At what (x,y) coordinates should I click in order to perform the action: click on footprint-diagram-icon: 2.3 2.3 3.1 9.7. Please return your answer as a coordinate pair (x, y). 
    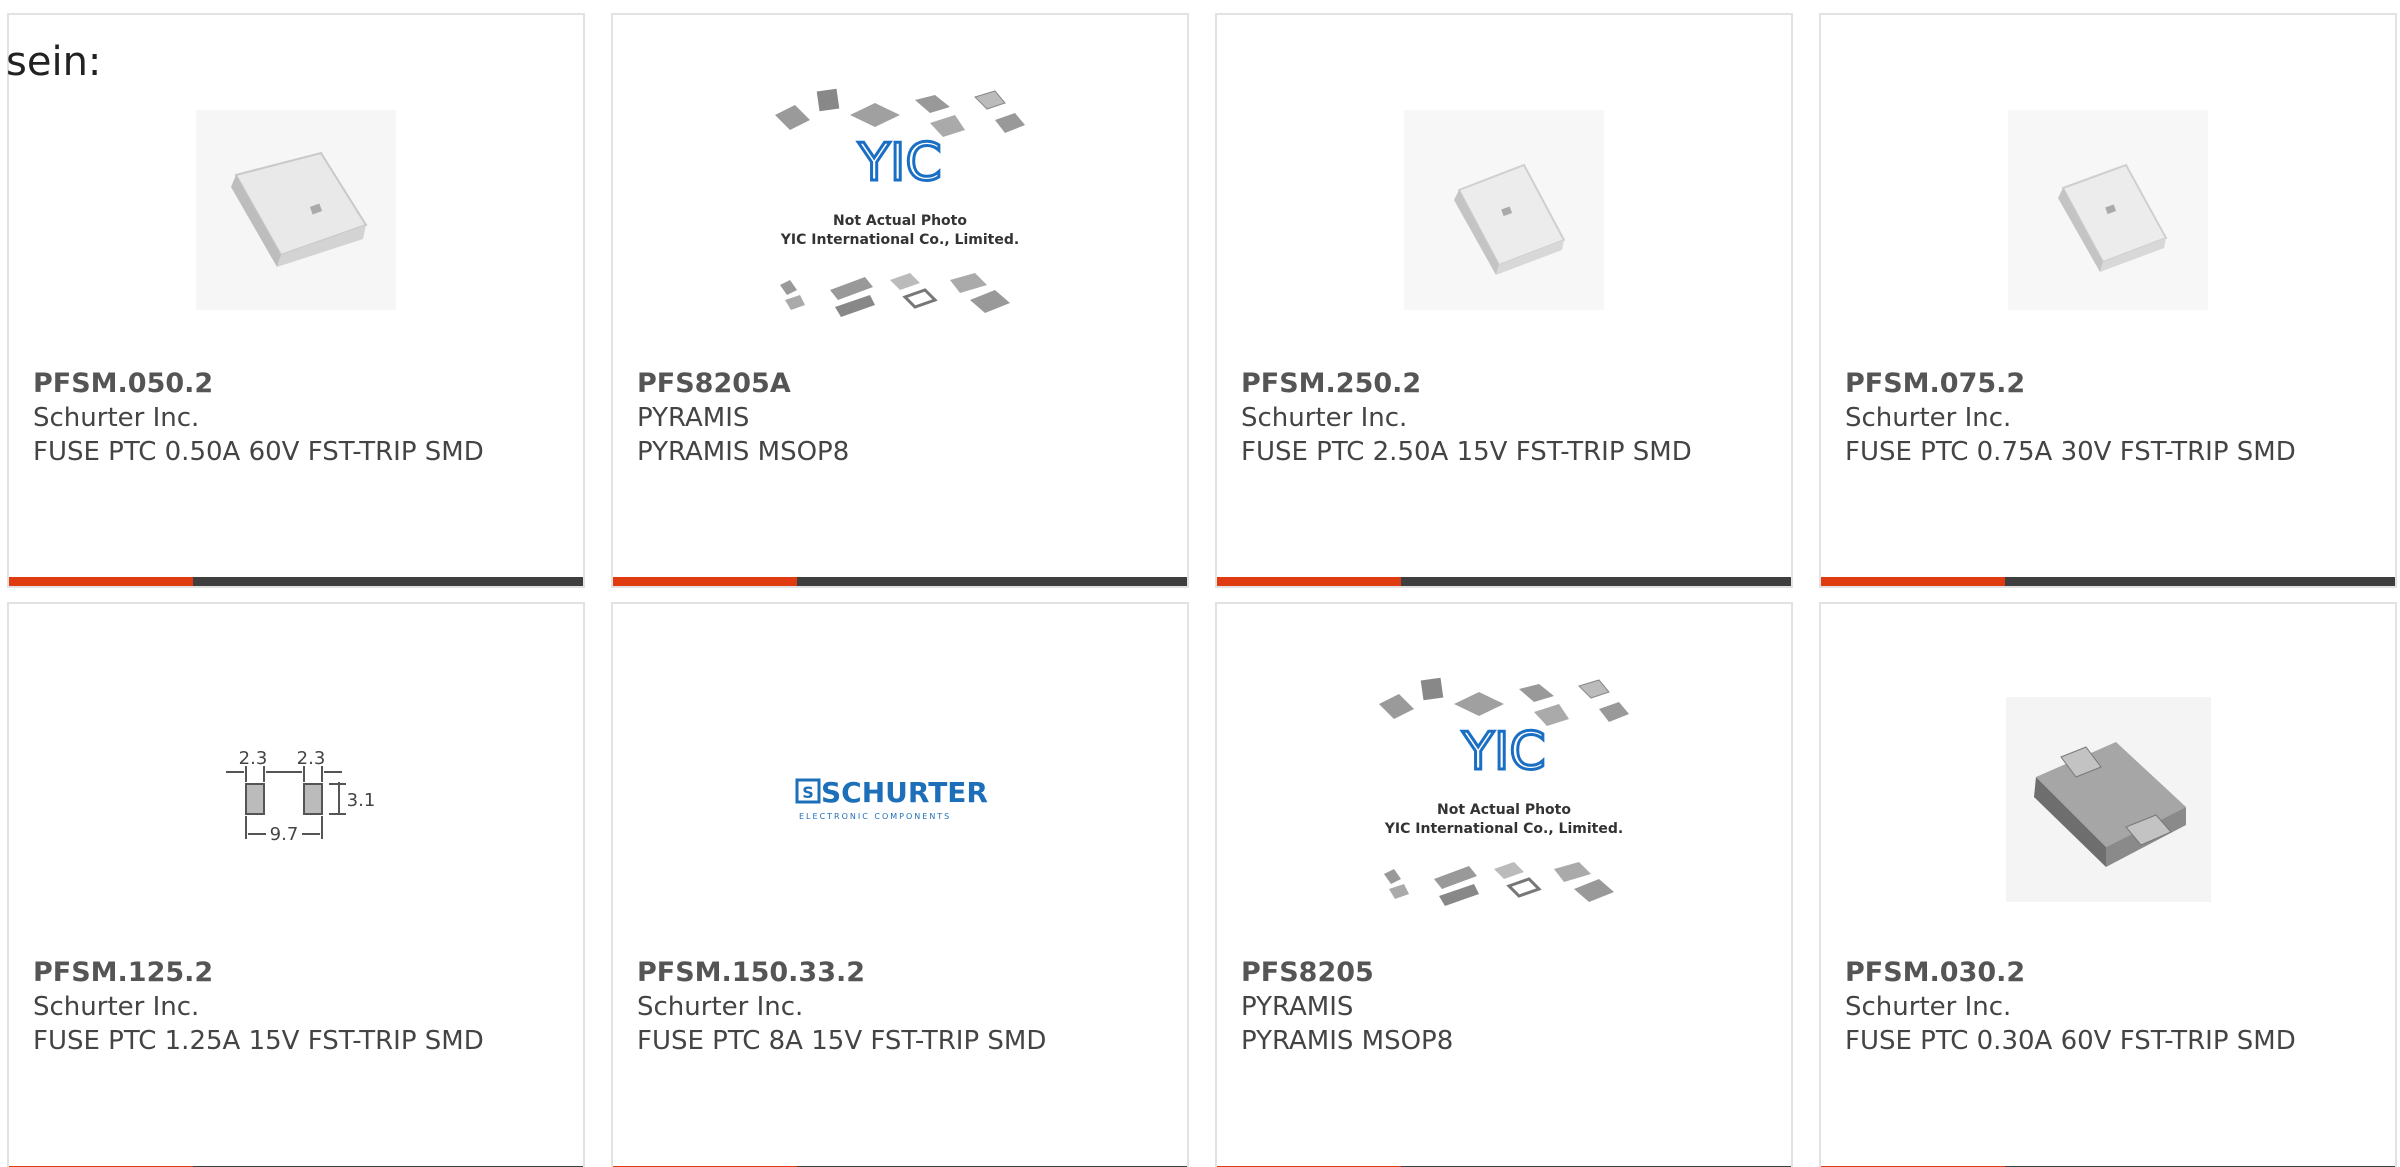
    Looking at the image, I should click on (301, 796).